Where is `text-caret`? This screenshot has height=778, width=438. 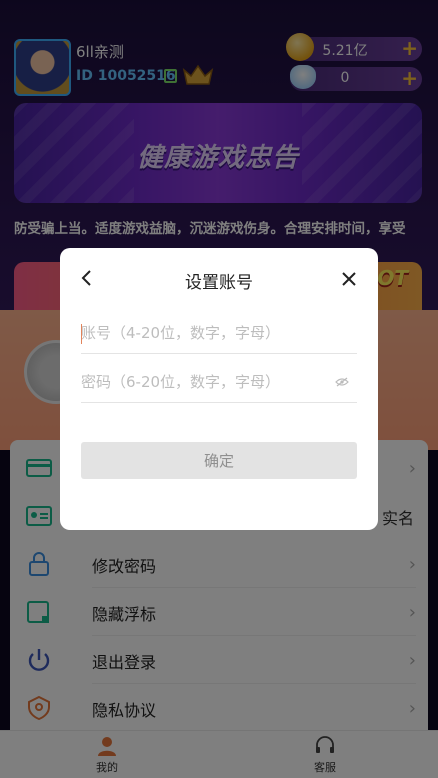
text-caret is located at coordinates (81, 334).